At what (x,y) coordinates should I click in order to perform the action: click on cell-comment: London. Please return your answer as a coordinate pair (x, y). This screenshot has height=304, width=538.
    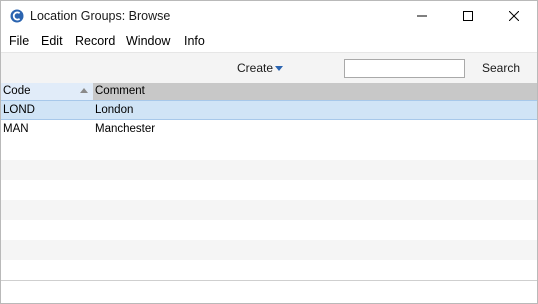
    Looking at the image, I should click on (114, 110).